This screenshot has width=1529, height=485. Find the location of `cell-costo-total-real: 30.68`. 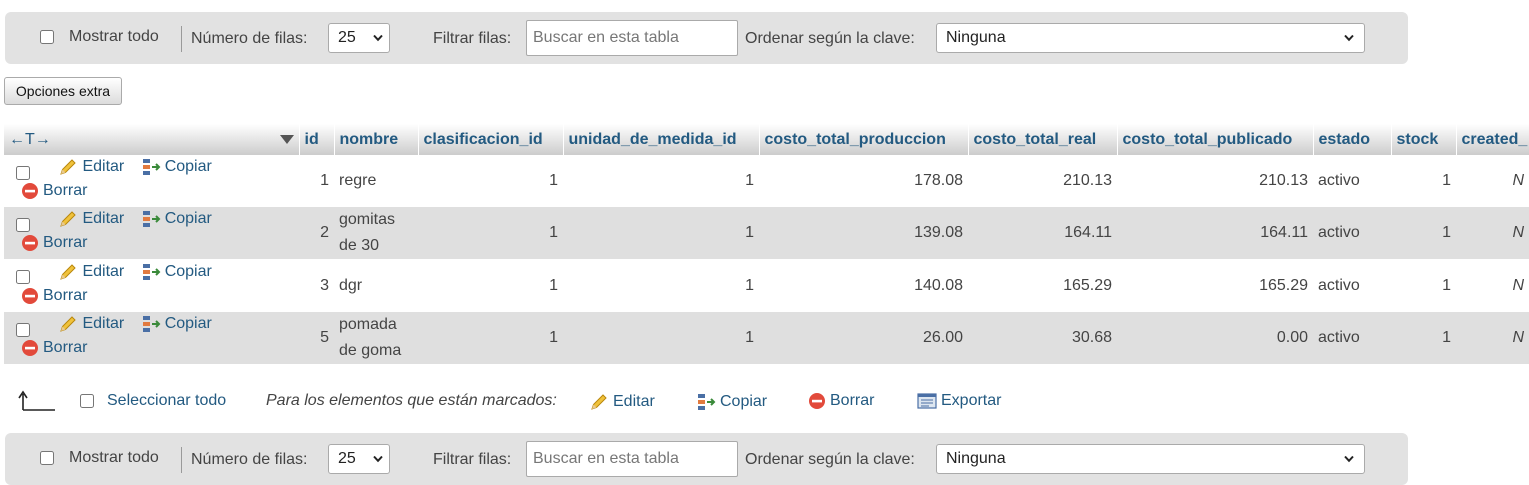

cell-costo-total-real: 30.68 is located at coordinates (1042, 338).